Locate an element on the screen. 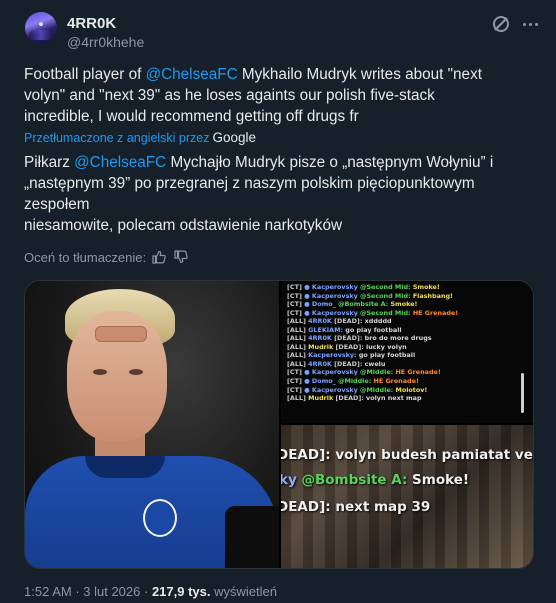 This screenshot has width=556, height=603. game-chat-line: ky @Bombsite A: Smoke! is located at coordinates (375, 480).